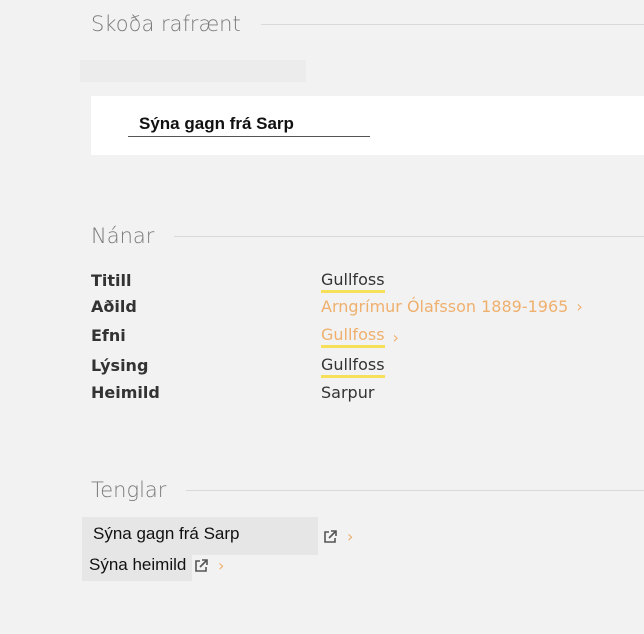  I want to click on placeholder-bar, so click(193, 71).